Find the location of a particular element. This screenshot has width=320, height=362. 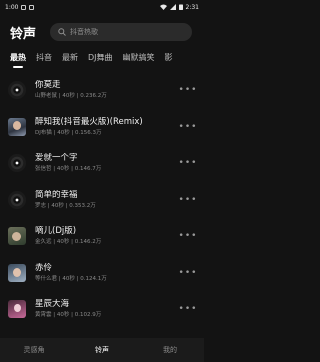

song-title: 简单的幸福 is located at coordinates (56, 194).